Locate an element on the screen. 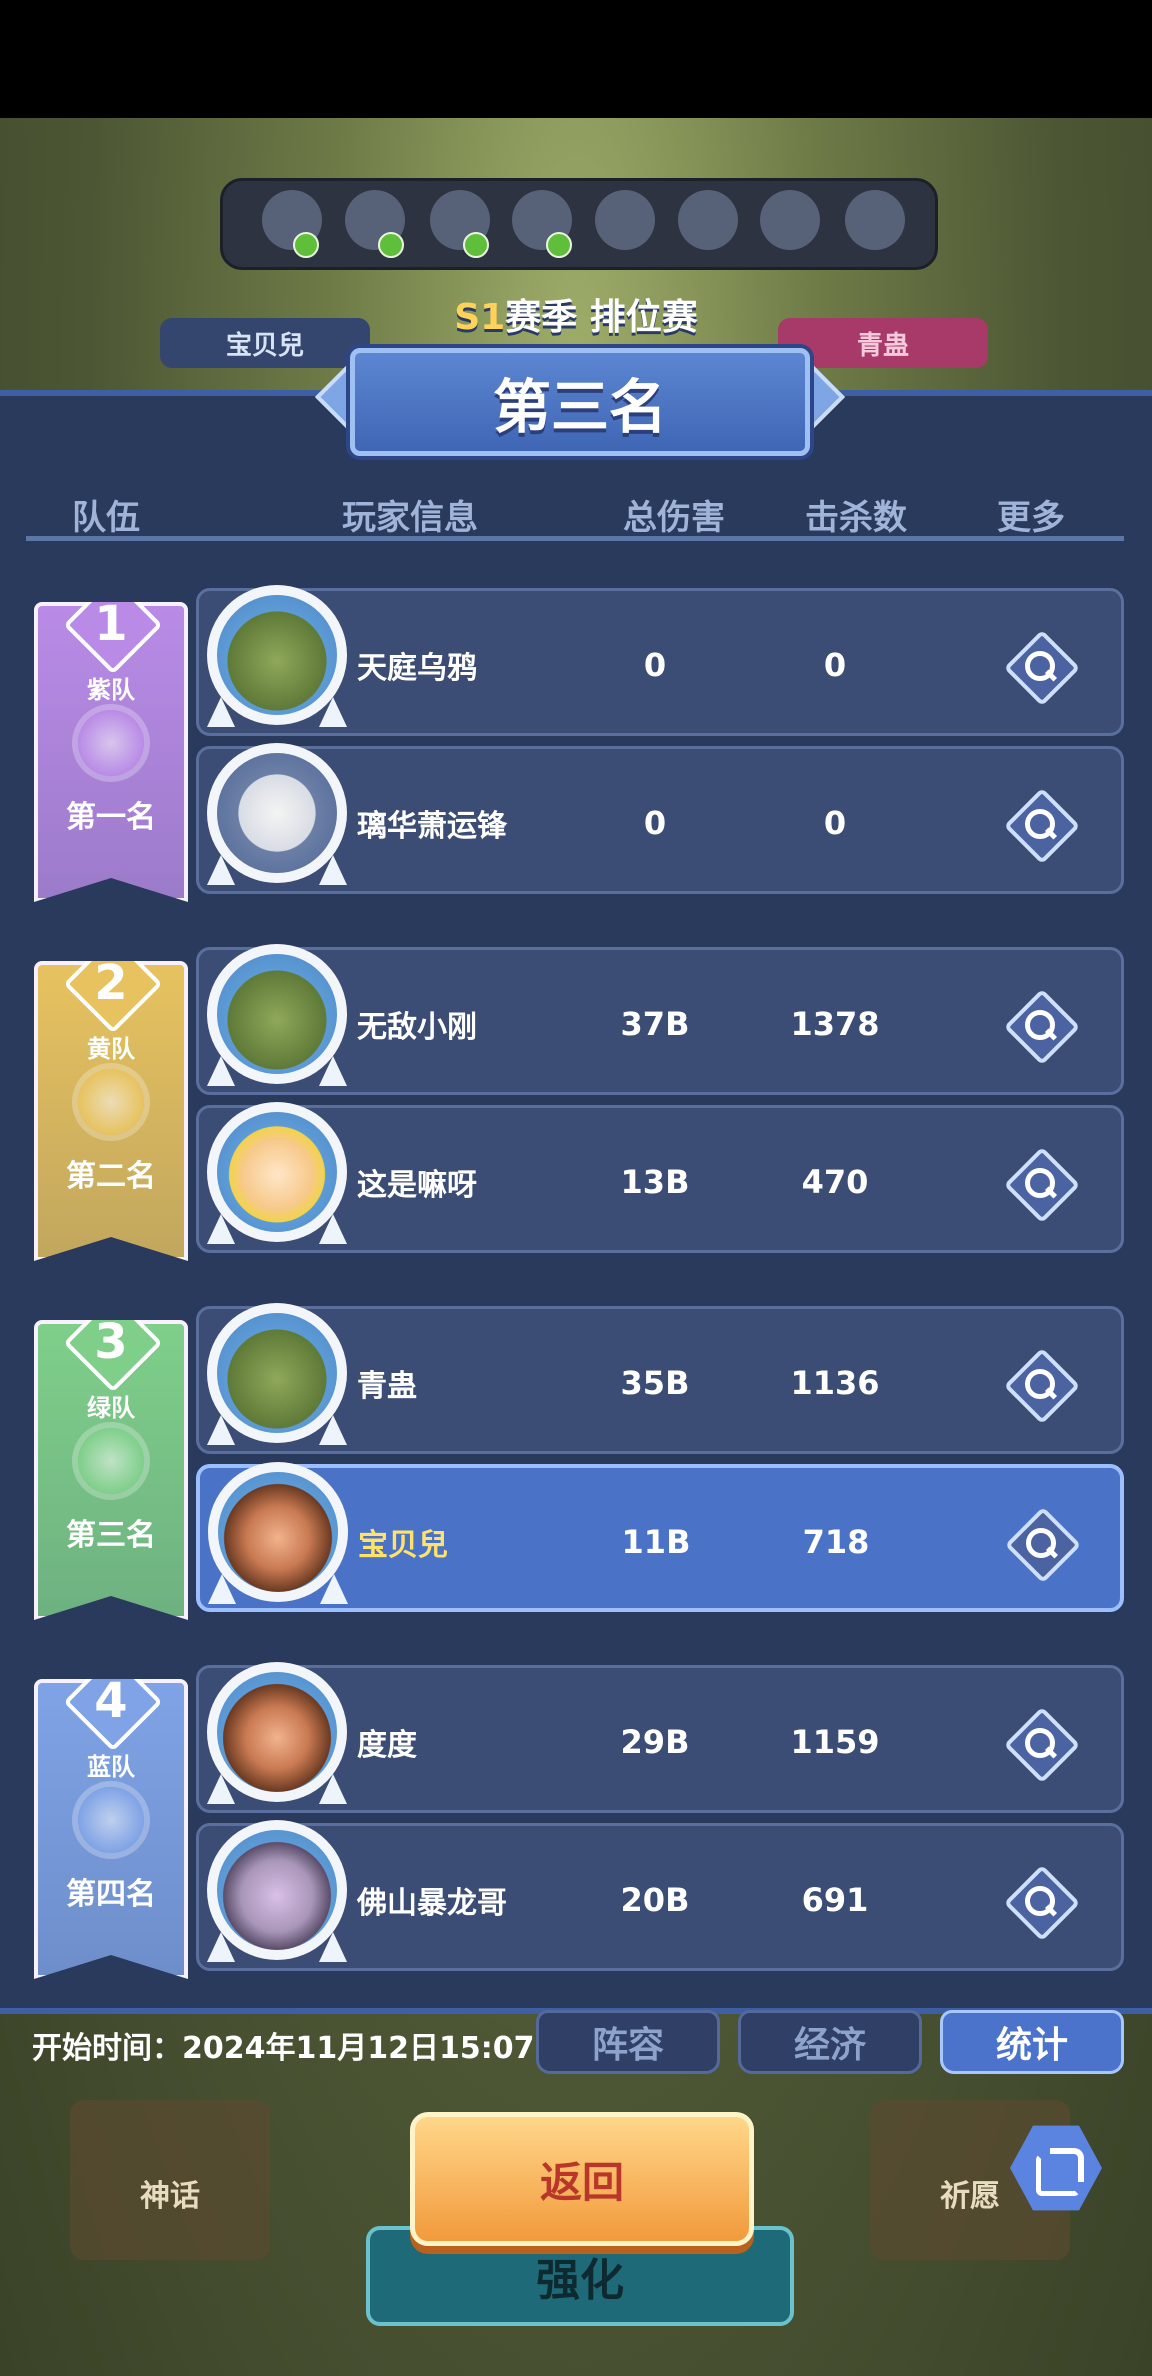 The height and width of the screenshot is (2376, 1152). player-damage: 20B is located at coordinates (655, 1900).